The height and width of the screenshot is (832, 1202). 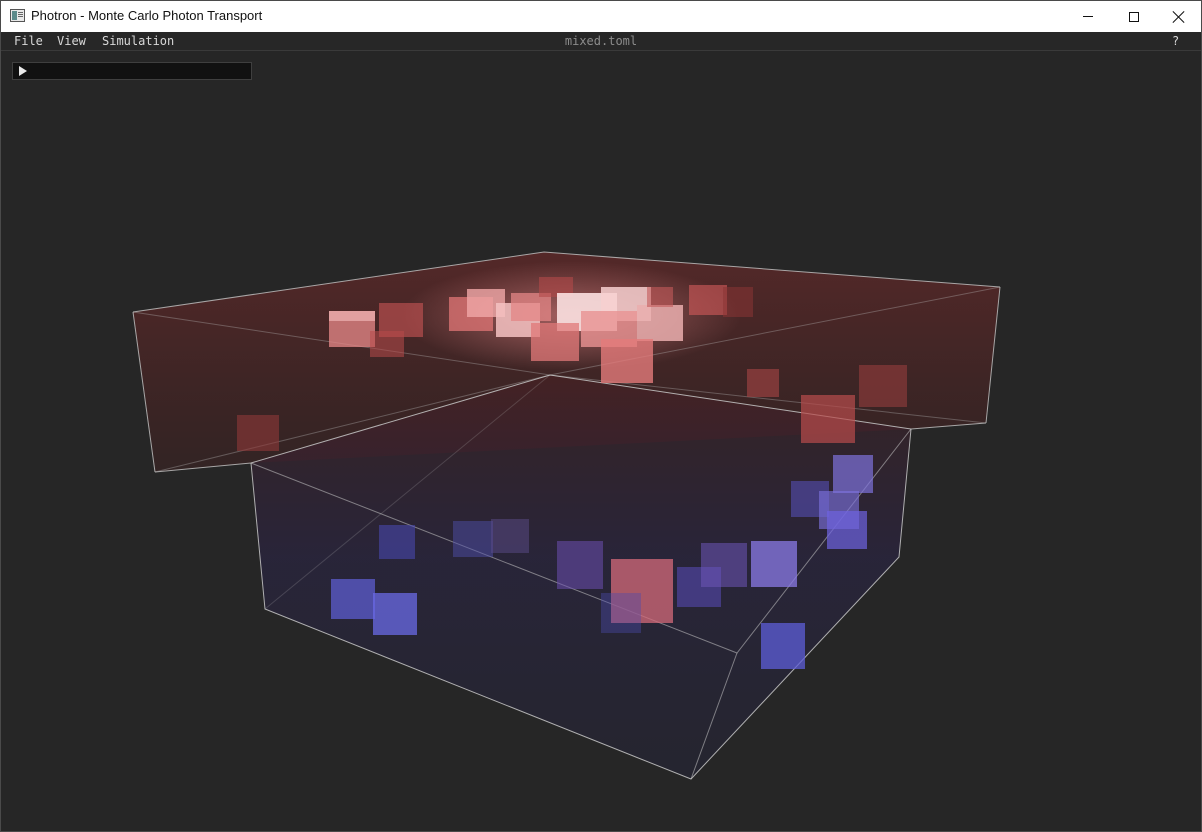 I want to click on menu-simulation: Simulation, so click(x=138, y=41).